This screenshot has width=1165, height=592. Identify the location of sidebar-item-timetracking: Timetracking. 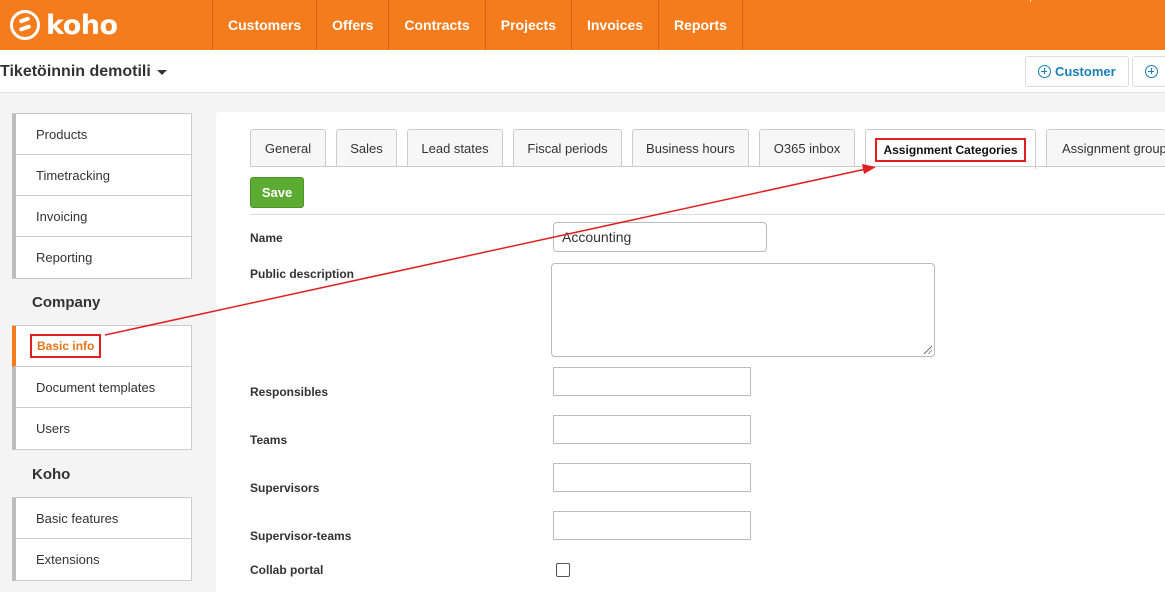
(103, 175).